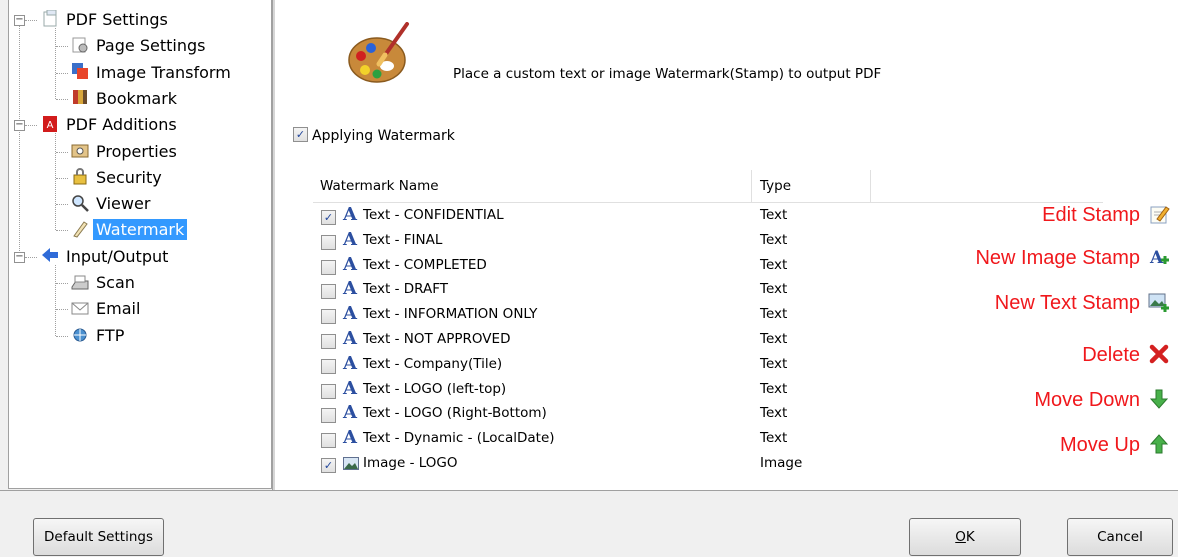  I want to click on new-image-stamp-button: New Image Stamp A, so click(1072, 258).